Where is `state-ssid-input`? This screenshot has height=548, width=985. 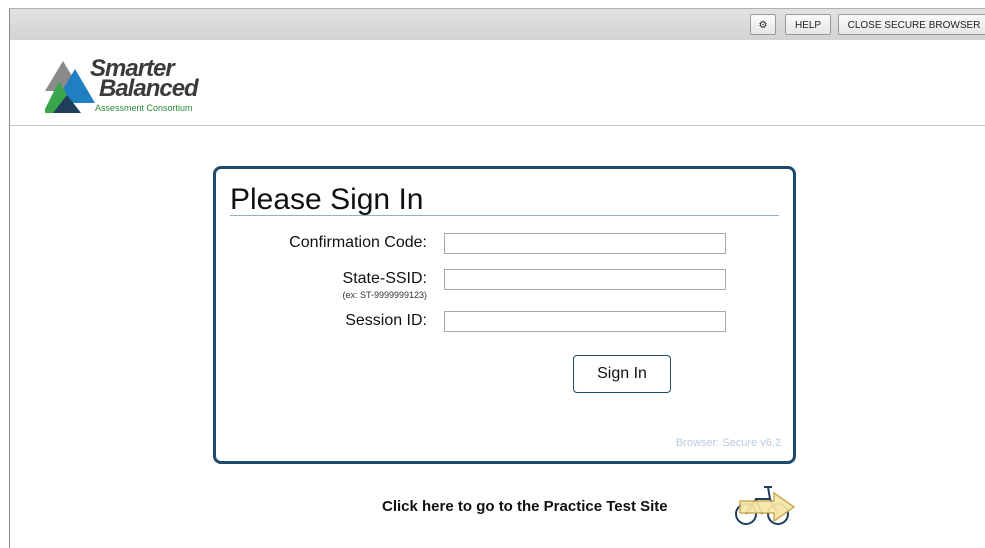
state-ssid-input is located at coordinates (585, 279).